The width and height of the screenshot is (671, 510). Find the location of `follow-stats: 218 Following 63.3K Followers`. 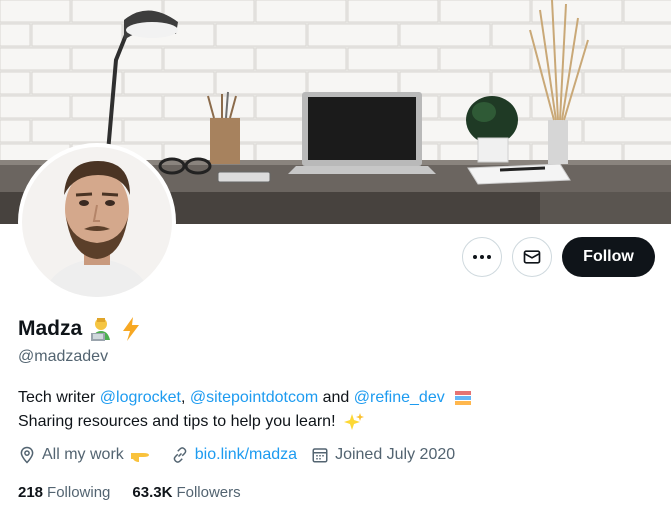

follow-stats: 218 Following 63.3K Followers is located at coordinates (140, 492).